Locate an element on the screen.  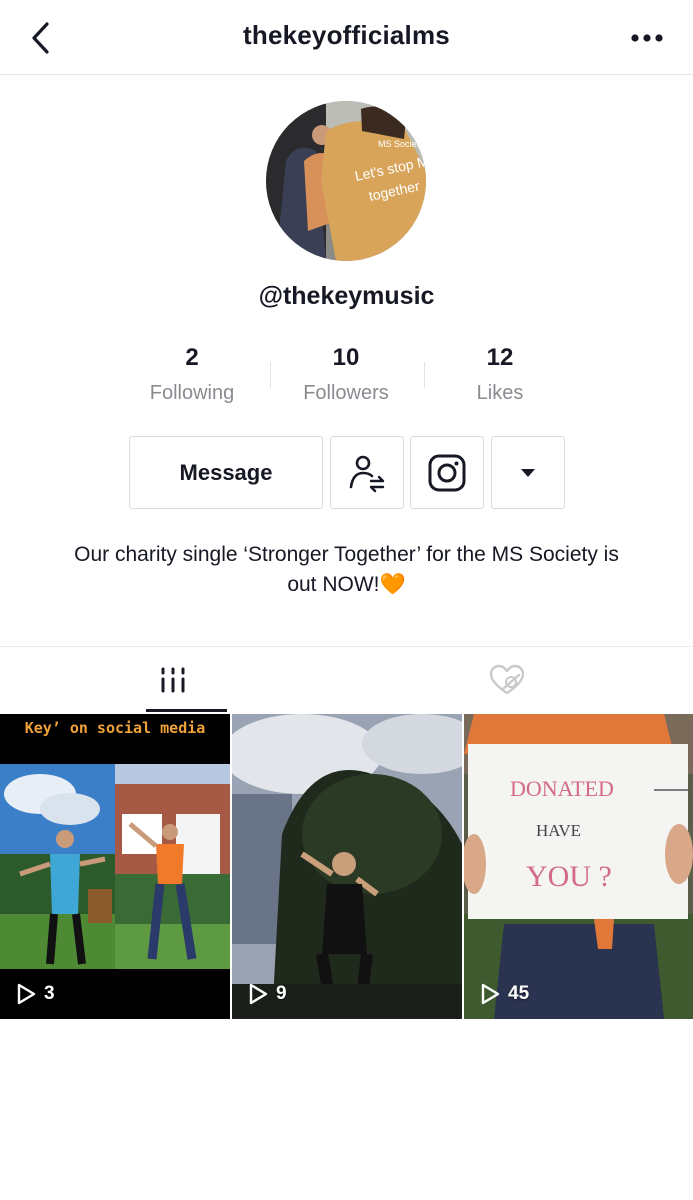
video-thumbnail-3: DONATED HAVE YOU ? 45 is located at coordinates (578, 866).